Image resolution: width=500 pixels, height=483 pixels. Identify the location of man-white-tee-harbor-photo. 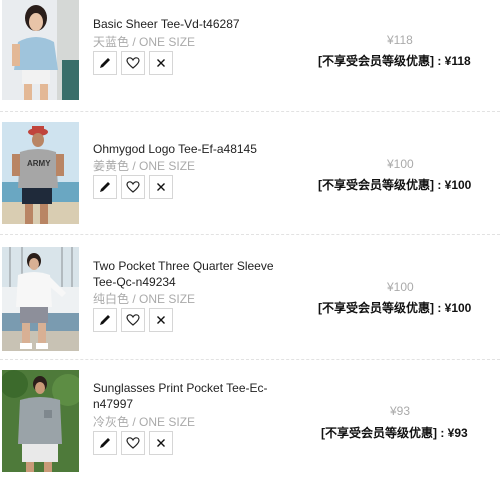
(40, 299).